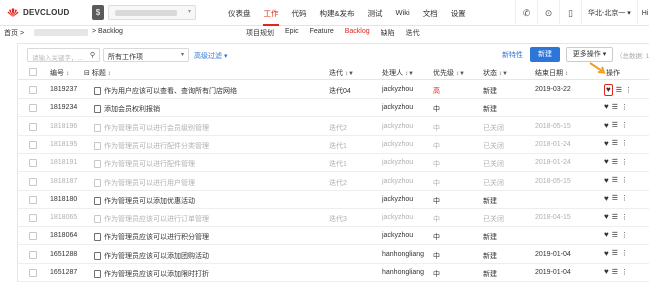 The width and height of the screenshot is (649, 282). What do you see at coordinates (63, 217) in the screenshot?
I see `row-id: 1818065` at bounding box center [63, 217].